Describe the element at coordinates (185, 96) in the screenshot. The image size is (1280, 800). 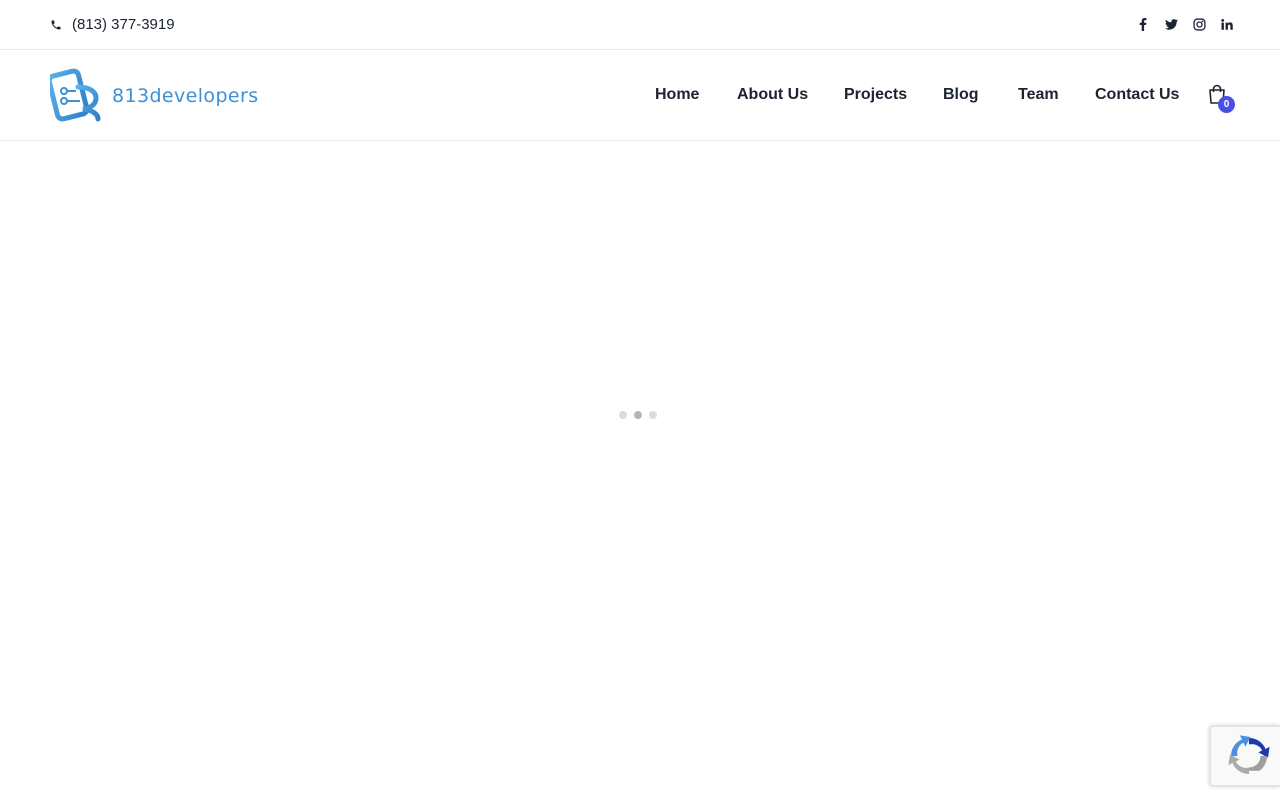
I see `logo-wordmark: 813developers` at that location.